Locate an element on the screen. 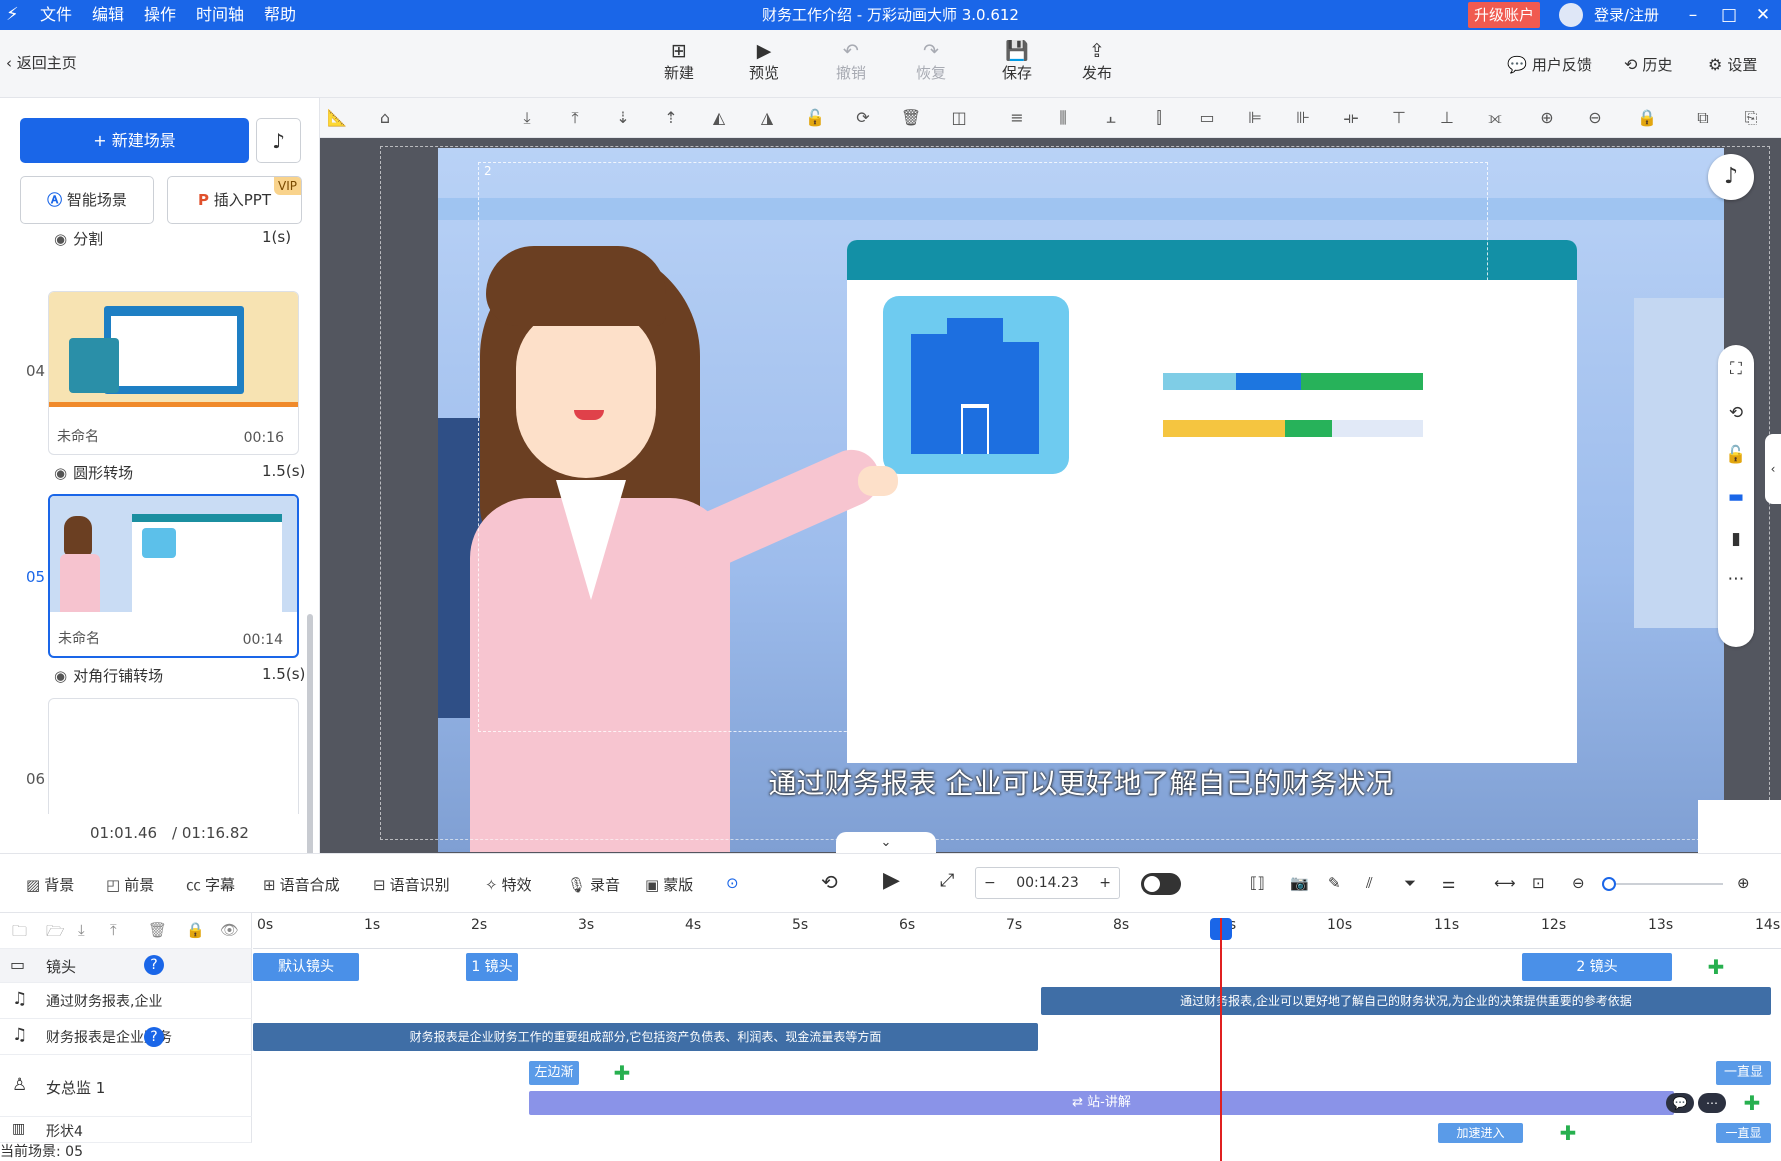 The image size is (1781, 1161). camera-icon: 📷 is located at coordinates (1299, 883).